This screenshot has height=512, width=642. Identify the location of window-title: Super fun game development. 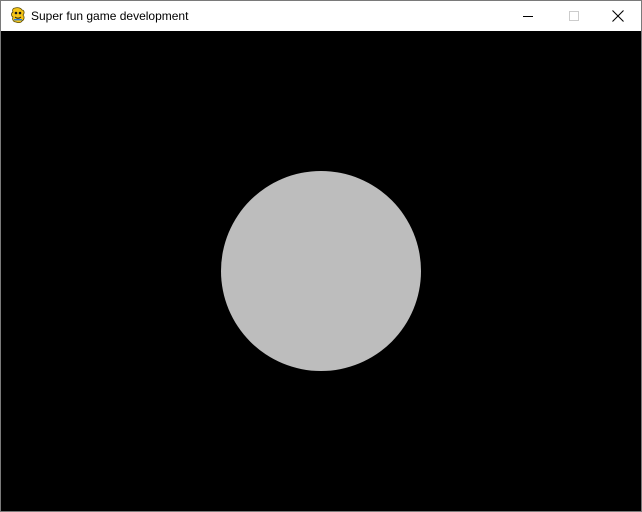
(110, 16).